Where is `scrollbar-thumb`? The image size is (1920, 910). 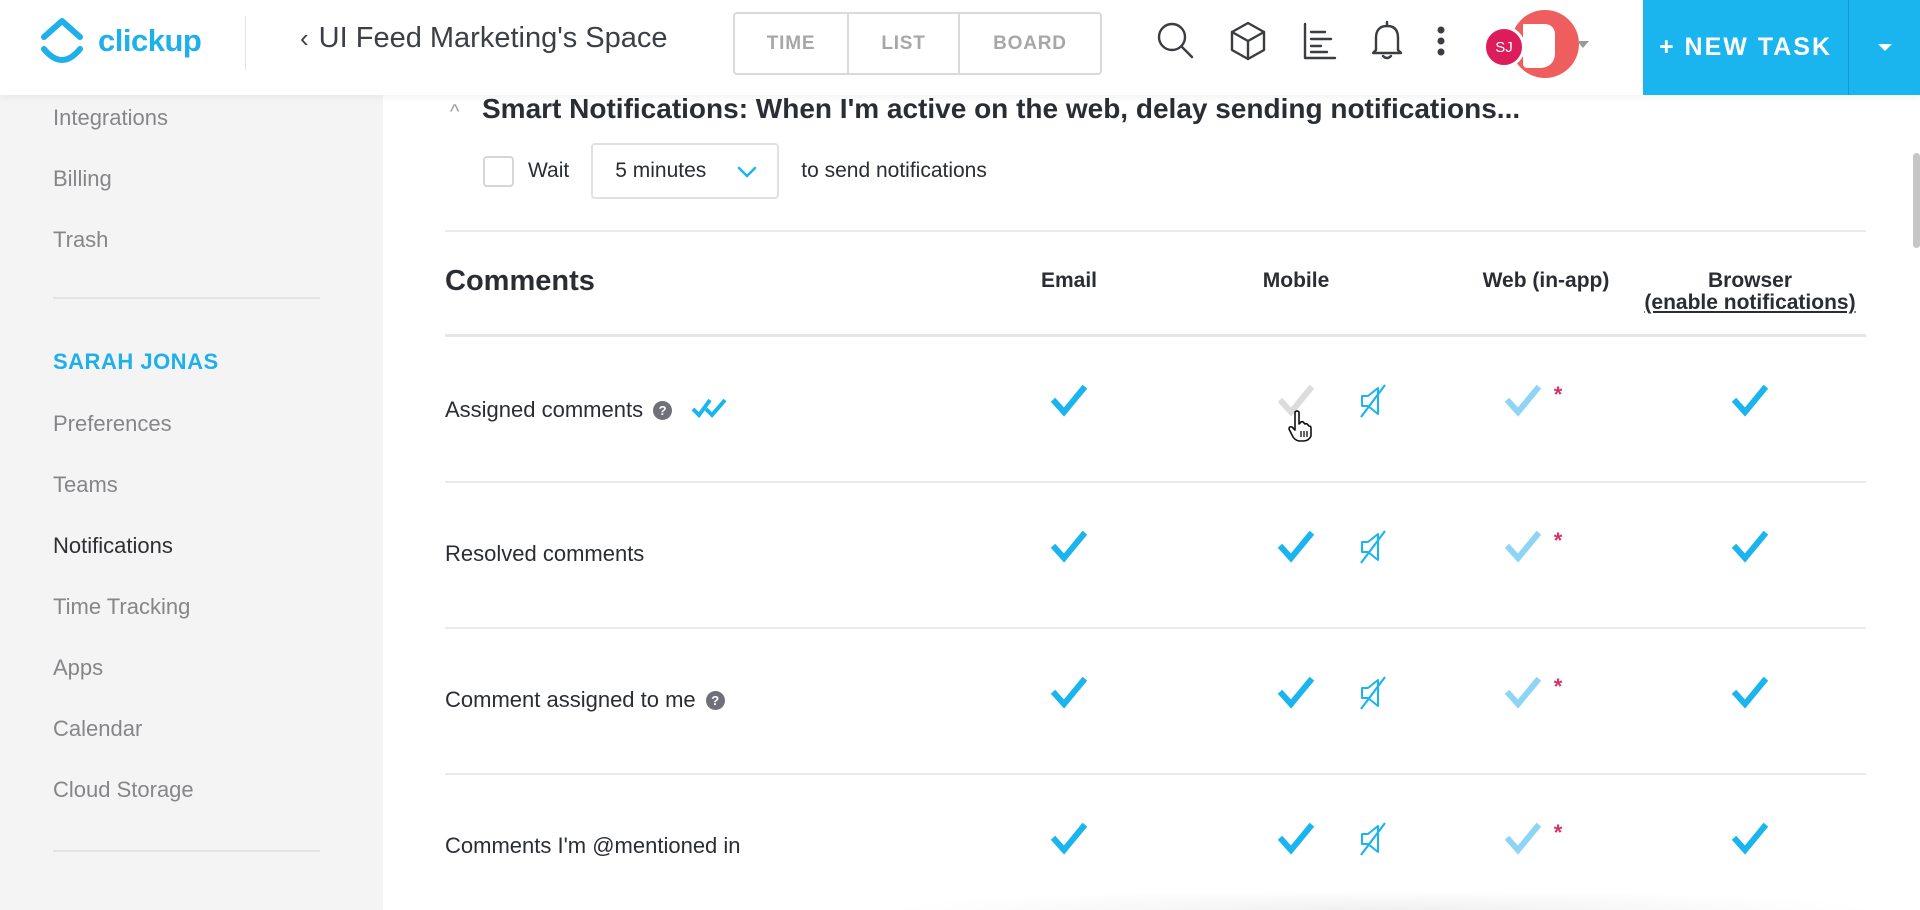
scrollbar-thumb is located at coordinates (1916, 200).